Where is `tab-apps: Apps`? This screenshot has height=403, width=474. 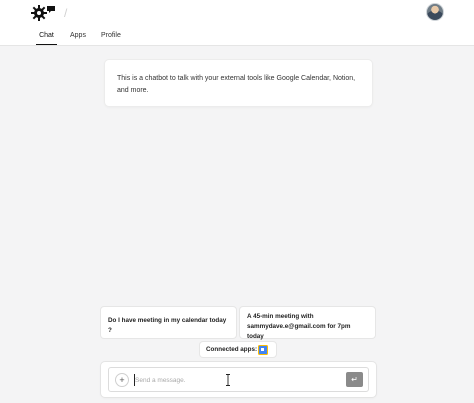
tab-apps: Apps is located at coordinates (78, 38).